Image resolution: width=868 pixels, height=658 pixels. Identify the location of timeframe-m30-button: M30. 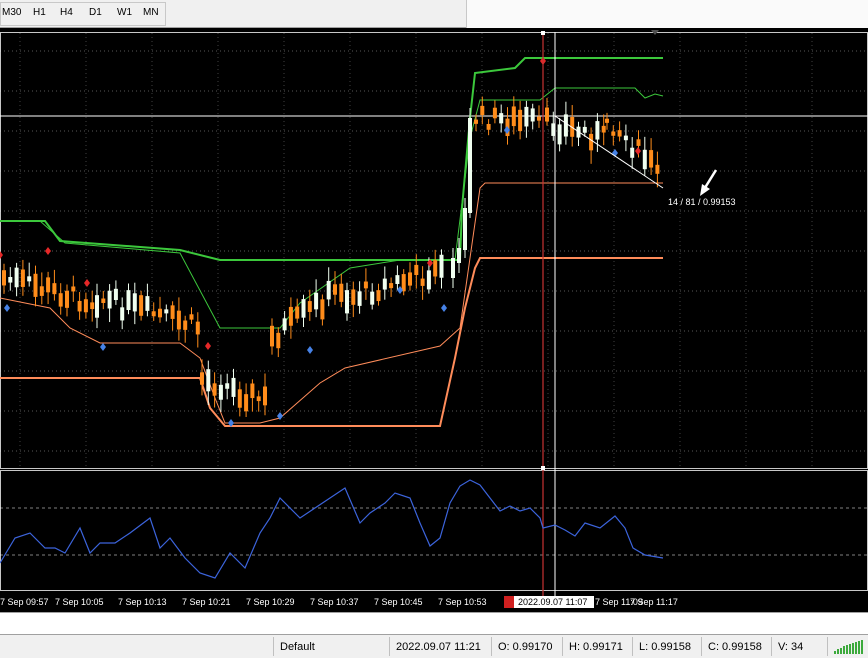
(11, 12).